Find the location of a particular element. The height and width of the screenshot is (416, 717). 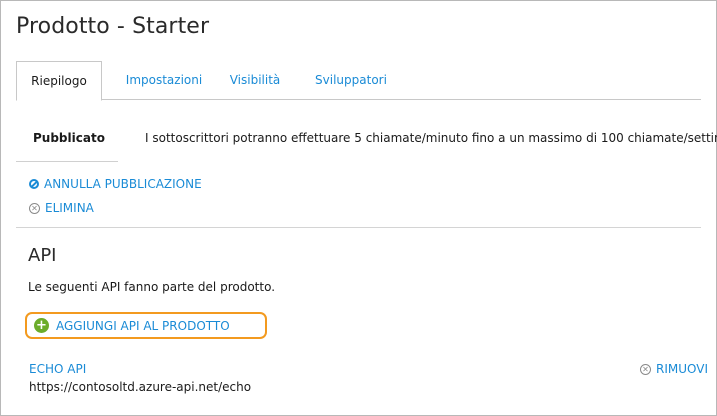

remove-label: RIMUOVI is located at coordinates (682, 369).